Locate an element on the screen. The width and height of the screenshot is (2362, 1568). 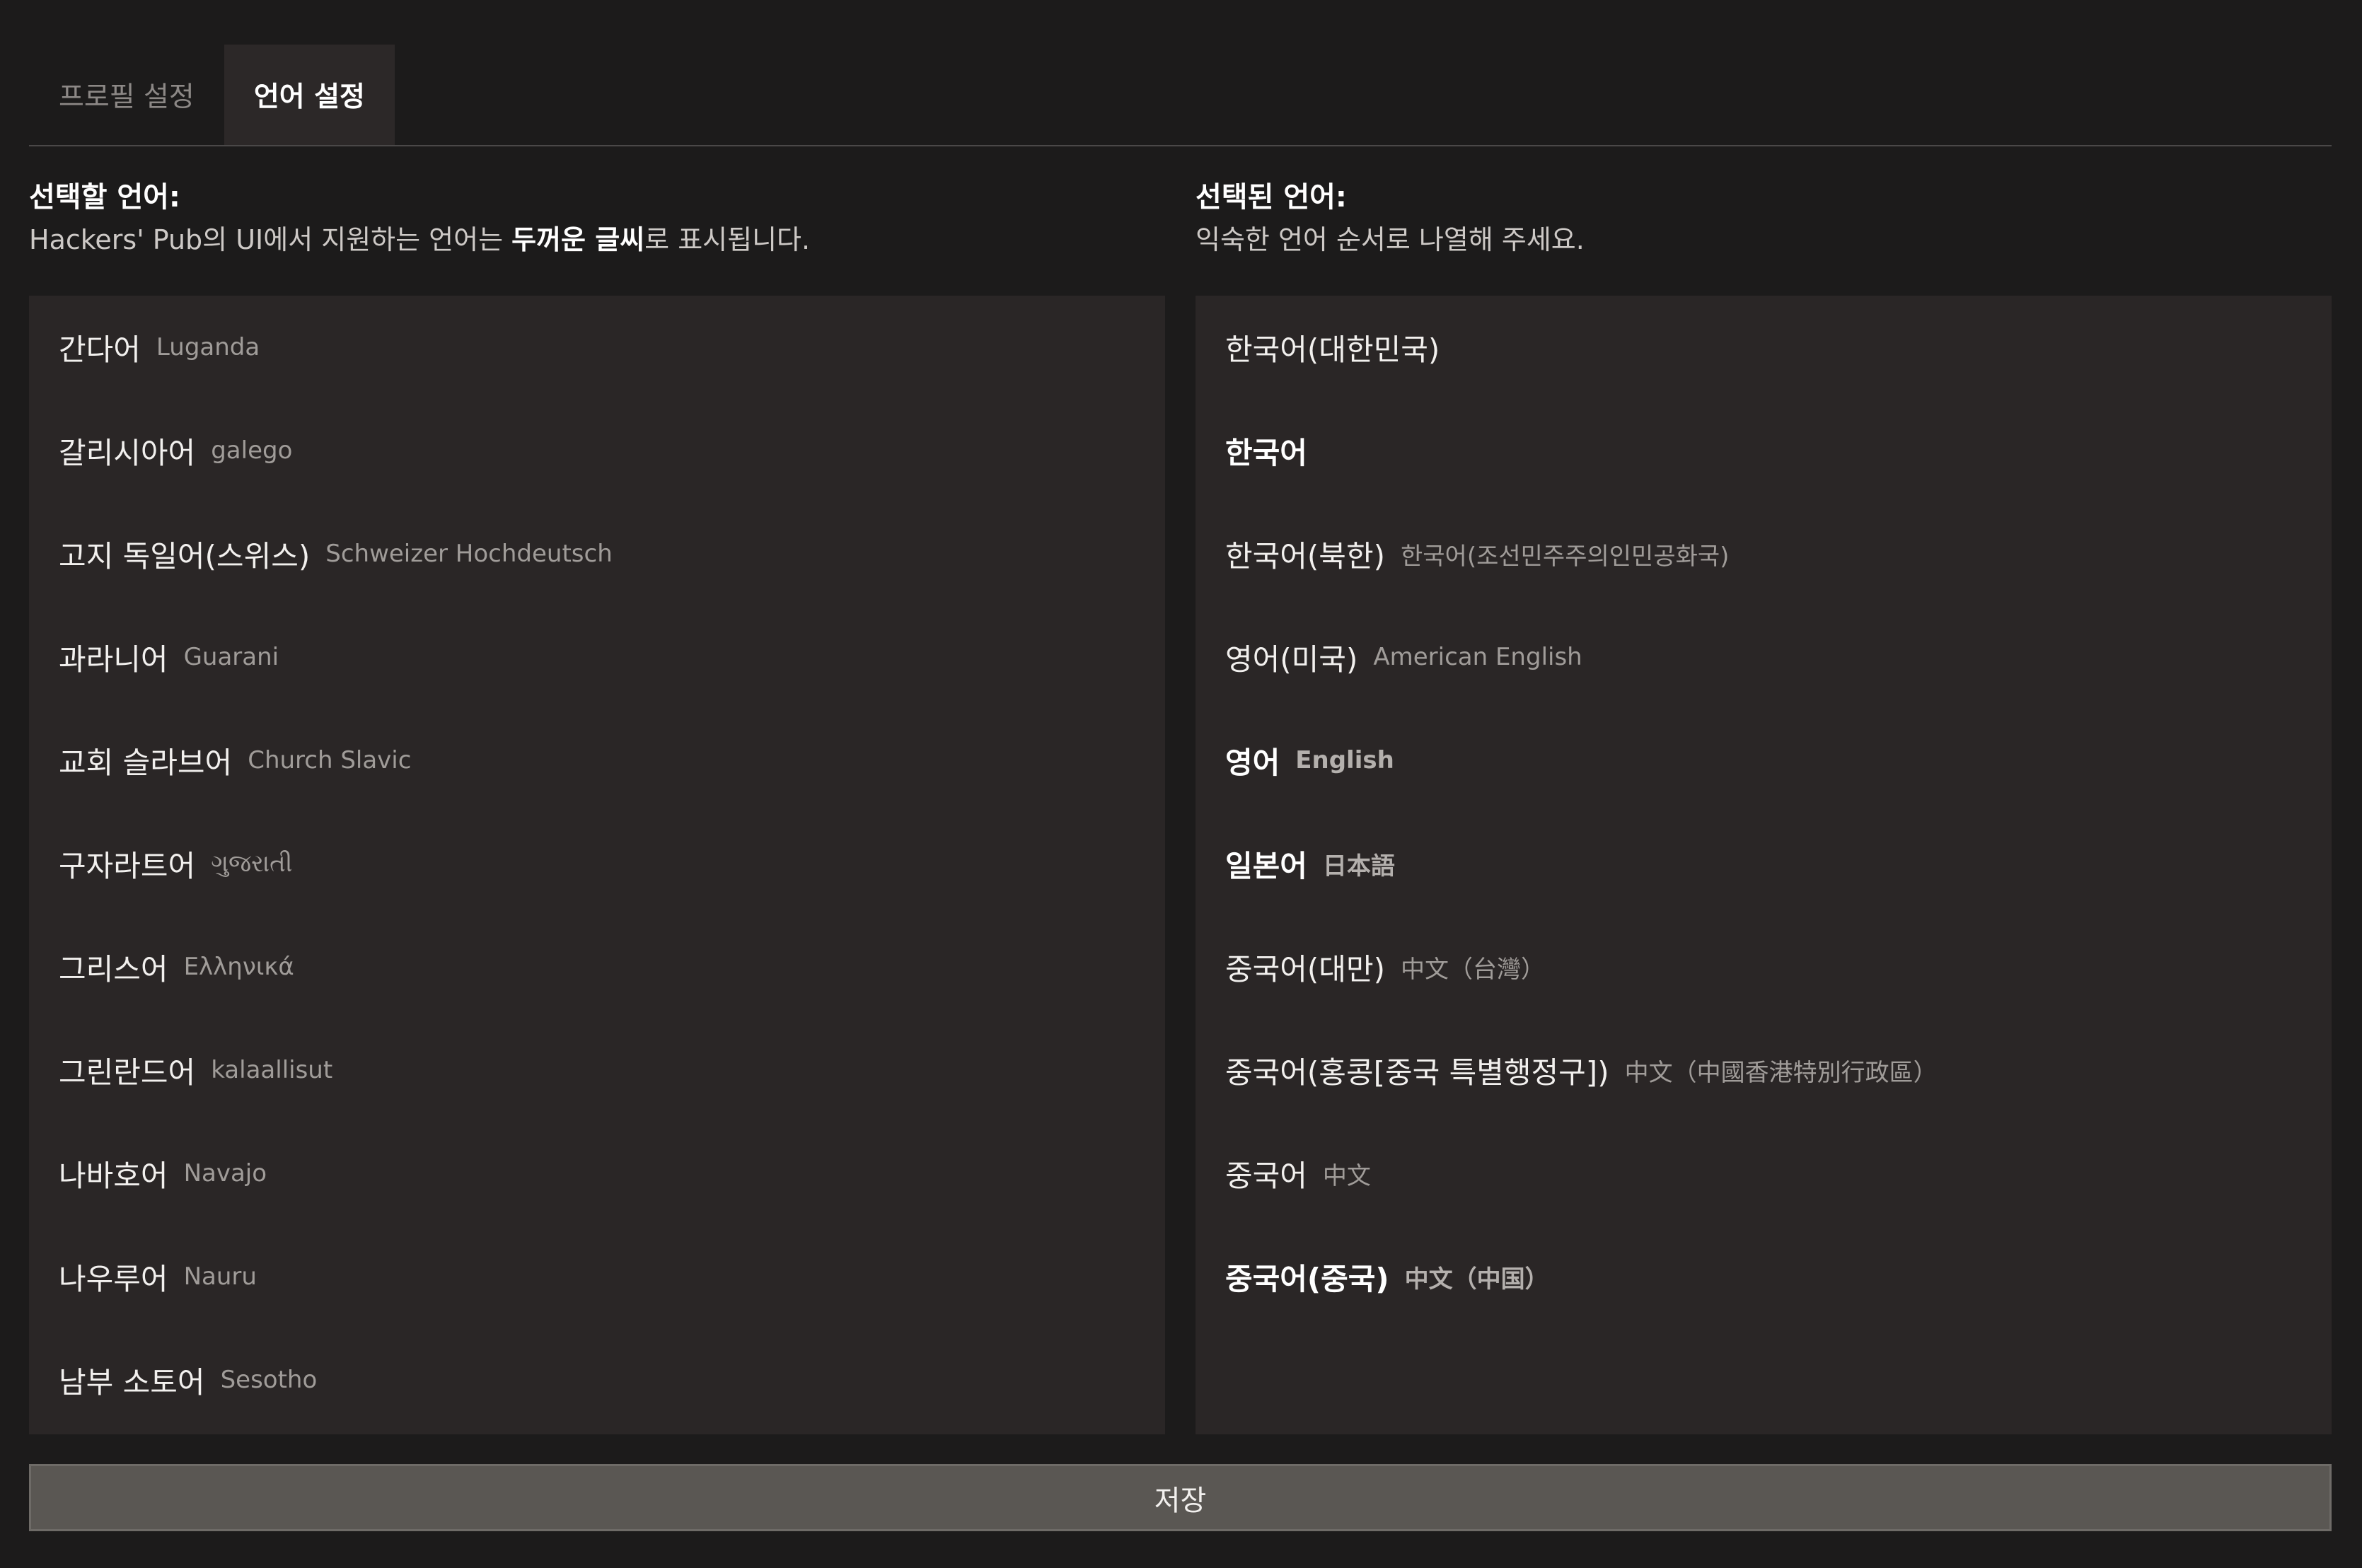
language-name: 일본어 is located at coordinates (1266, 865).